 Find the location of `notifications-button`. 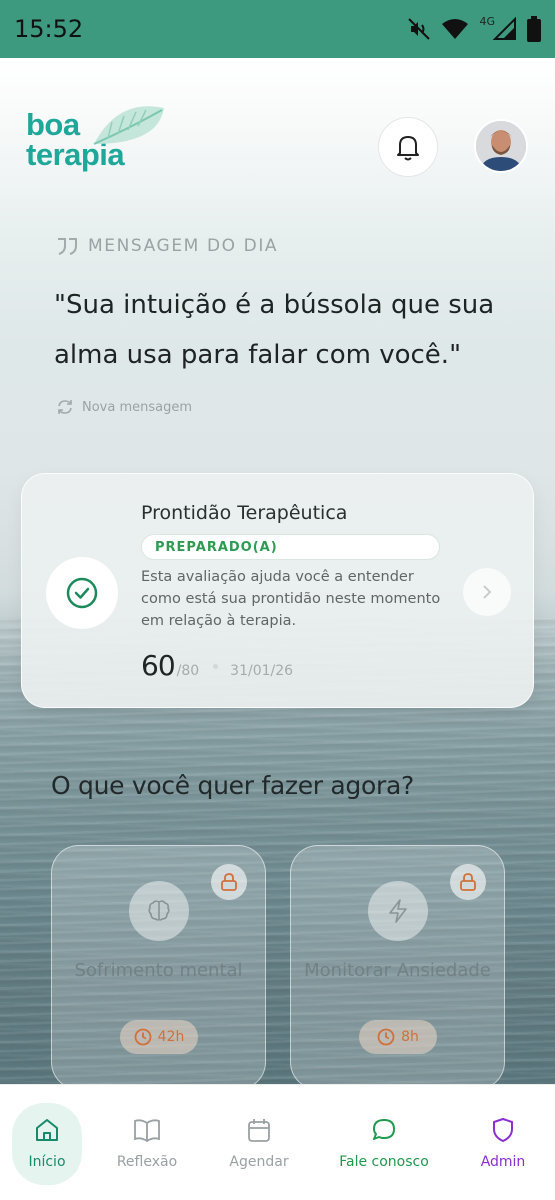

notifications-button is located at coordinates (408, 147).